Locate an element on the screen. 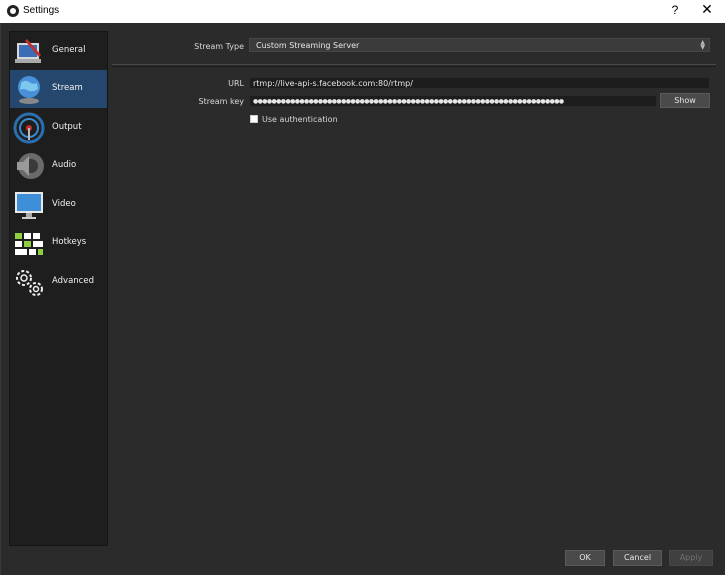  stream-type-select: Custom Streaming Server ▲ ▼ is located at coordinates (479, 45).